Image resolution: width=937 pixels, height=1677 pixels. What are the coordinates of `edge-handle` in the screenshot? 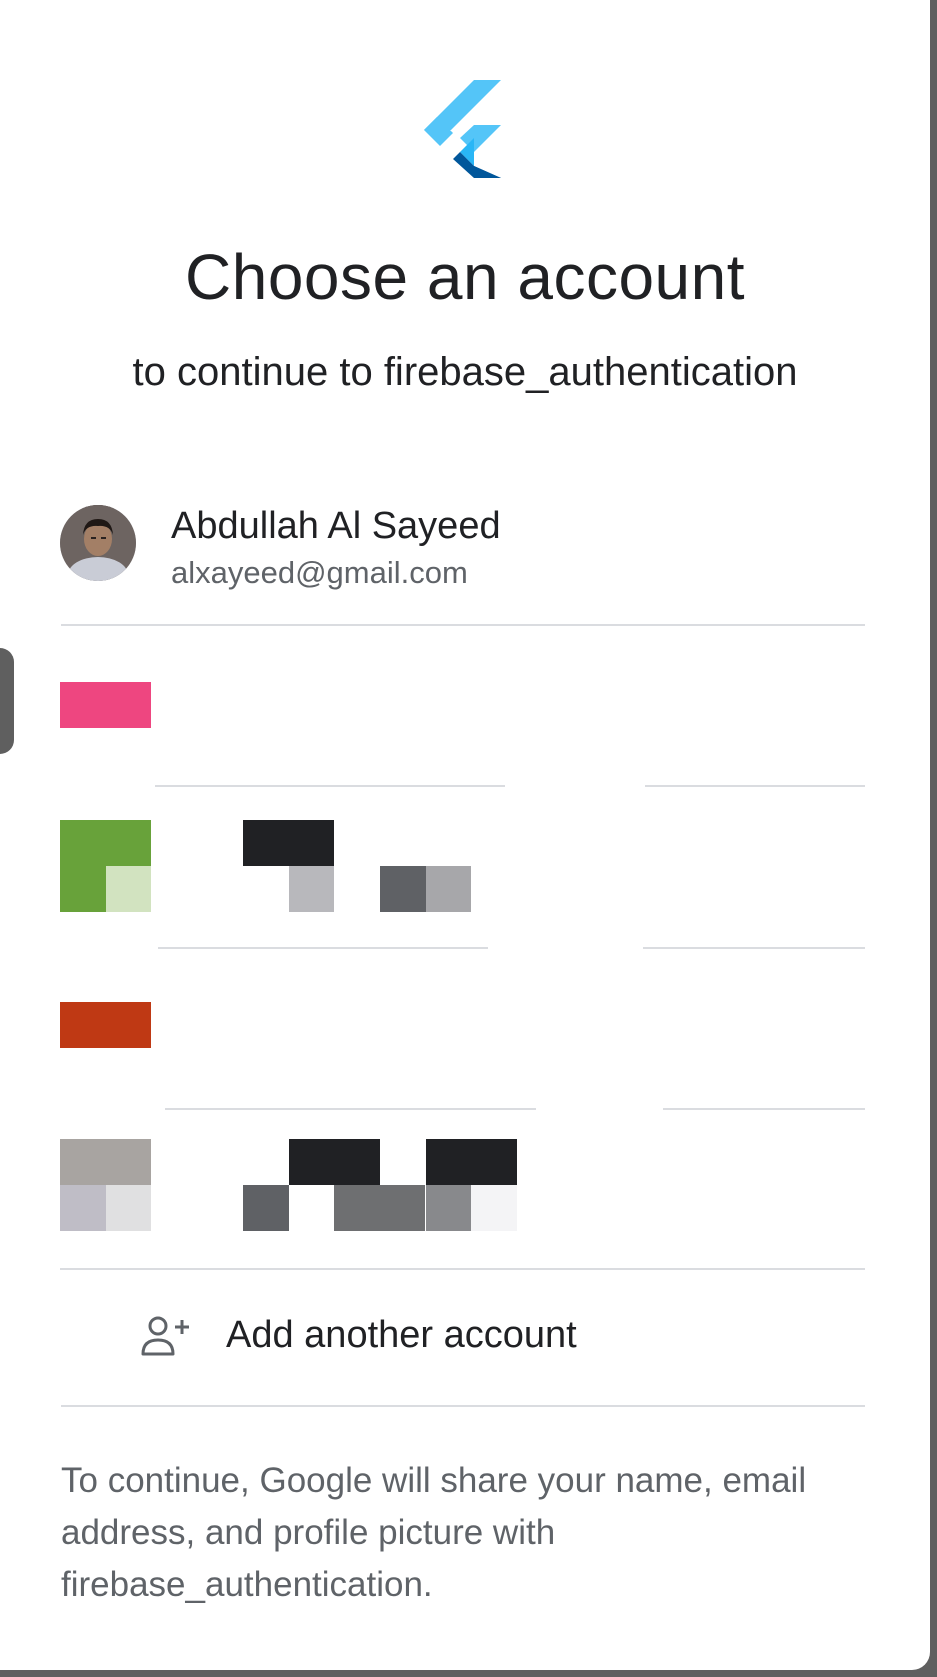 It's located at (7, 701).